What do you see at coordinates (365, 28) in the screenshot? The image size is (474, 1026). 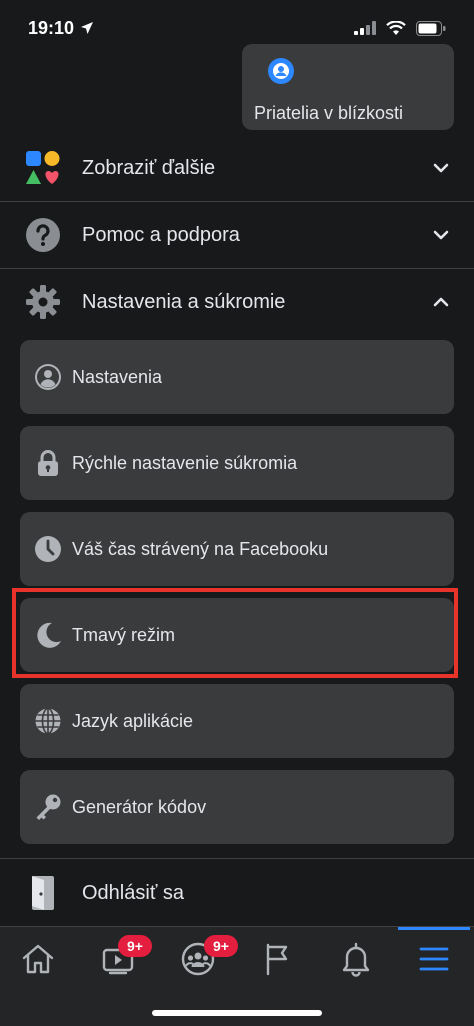 I see `signal-icon` at bounding box center [365, 28].